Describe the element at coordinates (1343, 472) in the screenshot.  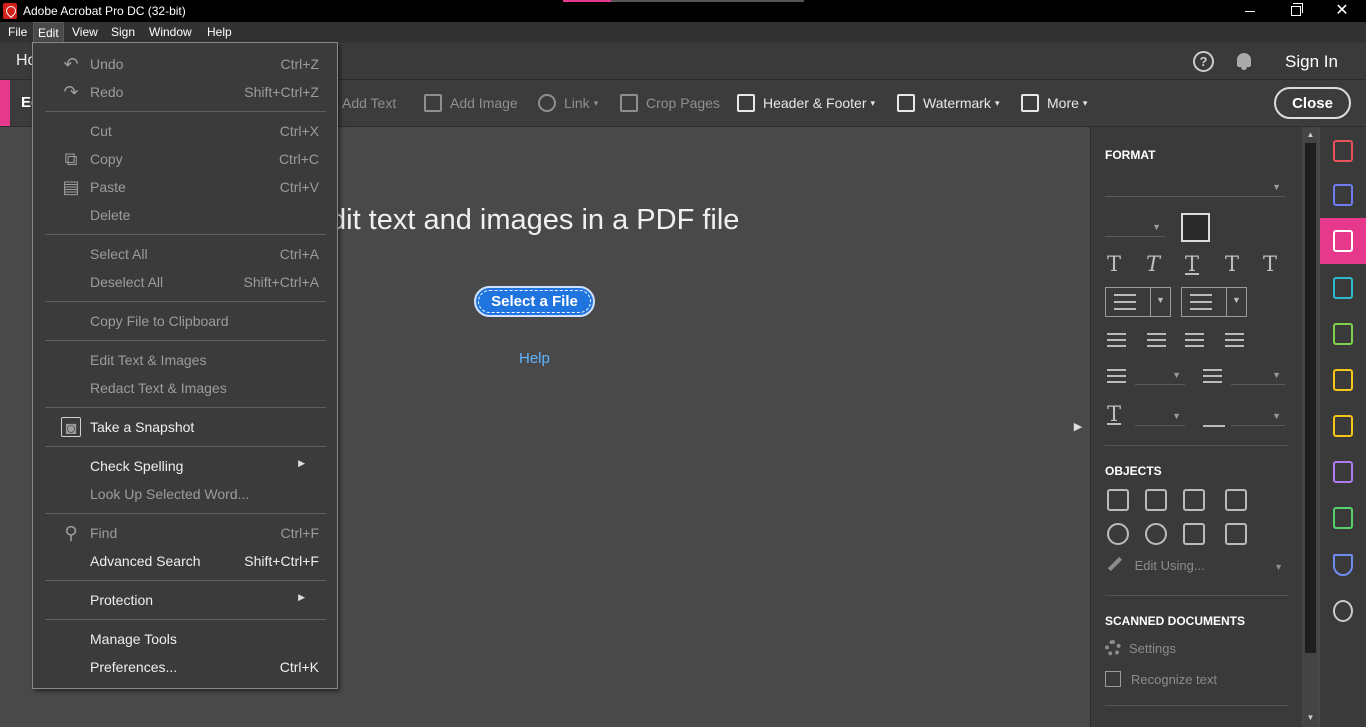
I see `rail-item-fill-sign` at that location.